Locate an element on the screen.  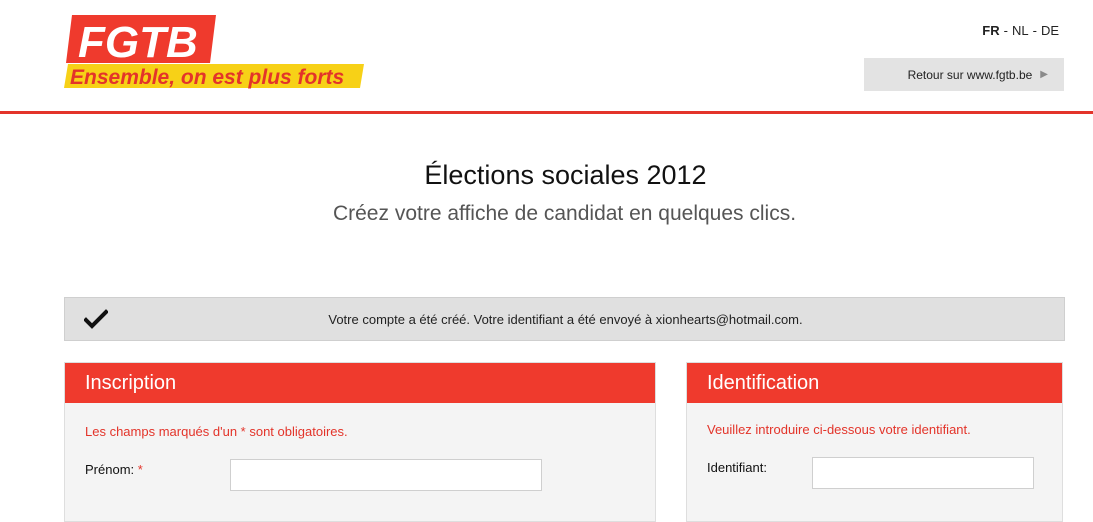
back-to-fgtb-link: Retour sur www.fgtb.be ▶ is located at coordinates (964, 74).